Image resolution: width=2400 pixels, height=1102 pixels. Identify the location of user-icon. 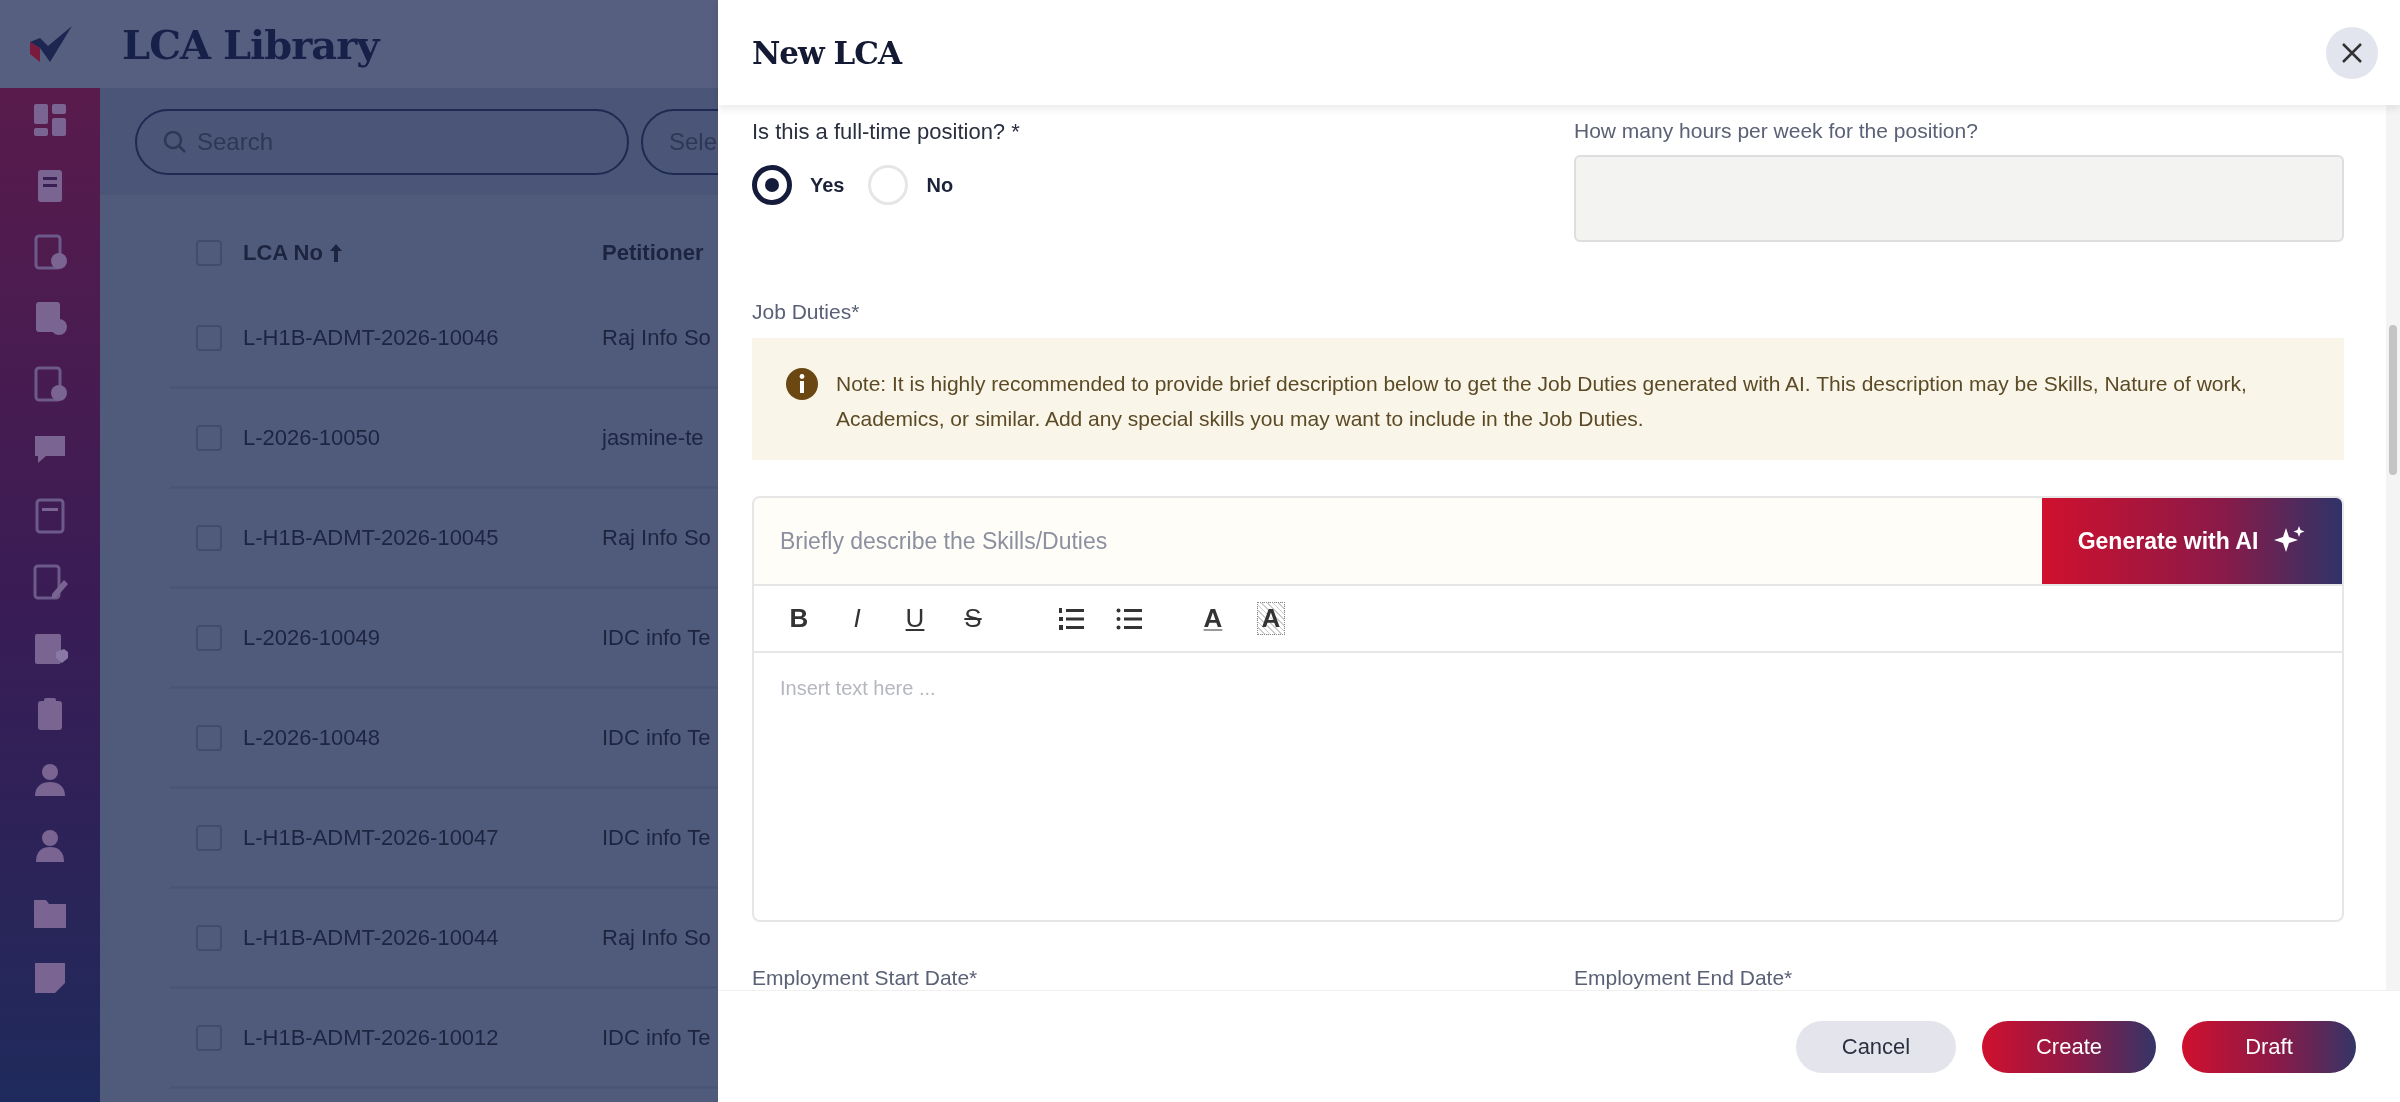
(50, 780).